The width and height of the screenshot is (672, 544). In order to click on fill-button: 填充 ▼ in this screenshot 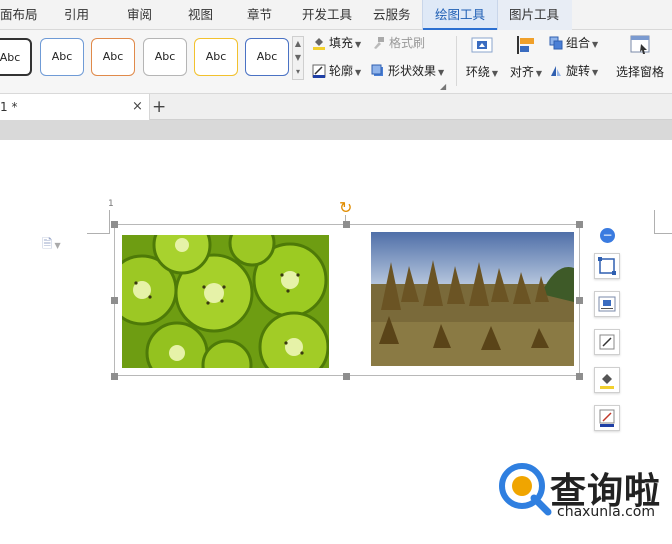, I will do `click(336, 43)`.